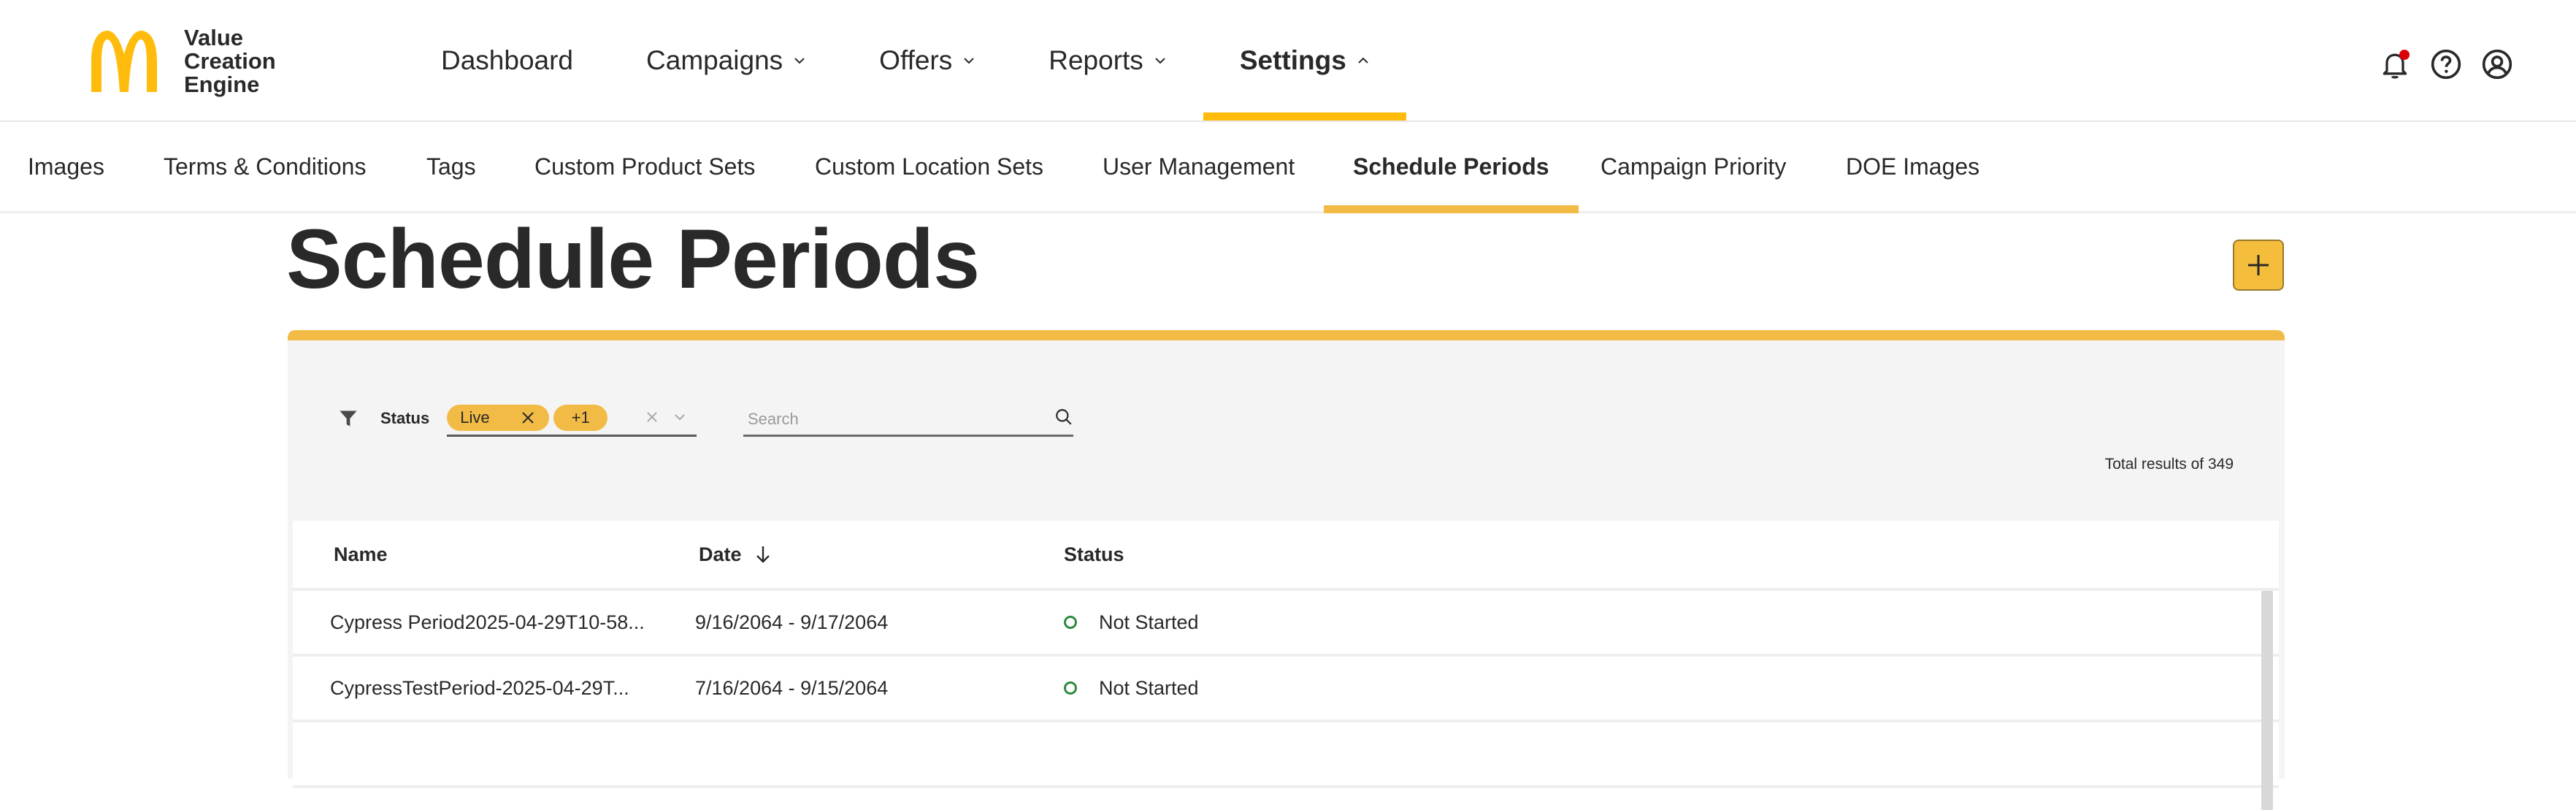 This screenshot has height=810, width=2576. I want to click on tab-doe-images: DOE Images, so click(1912, 166).